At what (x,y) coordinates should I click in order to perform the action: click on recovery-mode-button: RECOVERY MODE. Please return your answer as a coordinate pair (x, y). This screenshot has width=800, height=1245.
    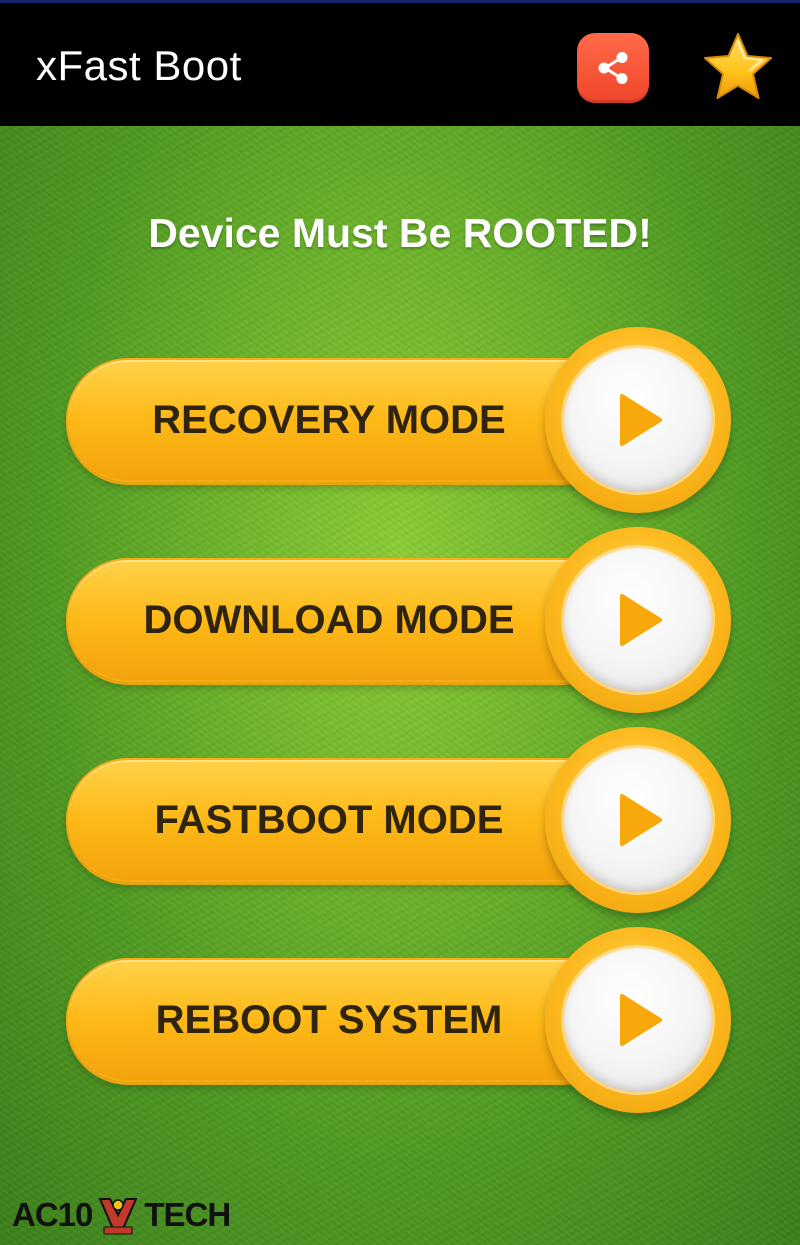
    Looking at the image, I should click on (400, 420).